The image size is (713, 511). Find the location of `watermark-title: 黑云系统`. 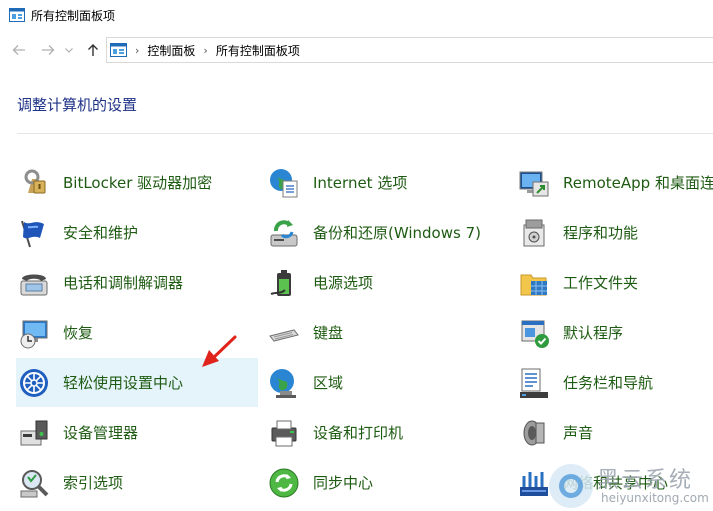

watermark-title: 黑云系统 is located at coordinates (645, 480).